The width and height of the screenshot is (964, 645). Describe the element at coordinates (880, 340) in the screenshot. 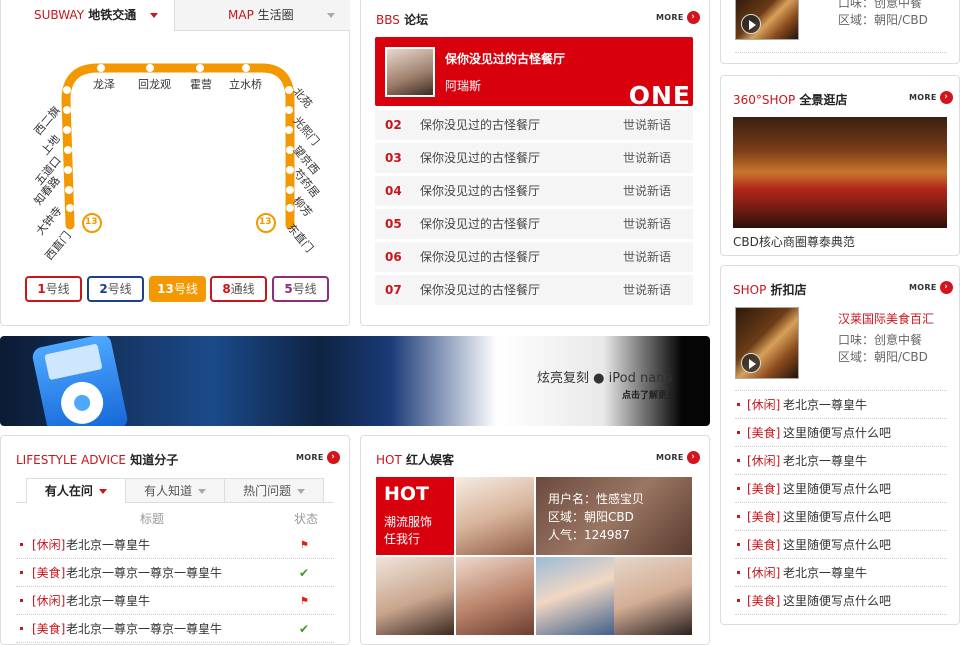

I see `shop-taste: 口味：创意中餐` at that location.